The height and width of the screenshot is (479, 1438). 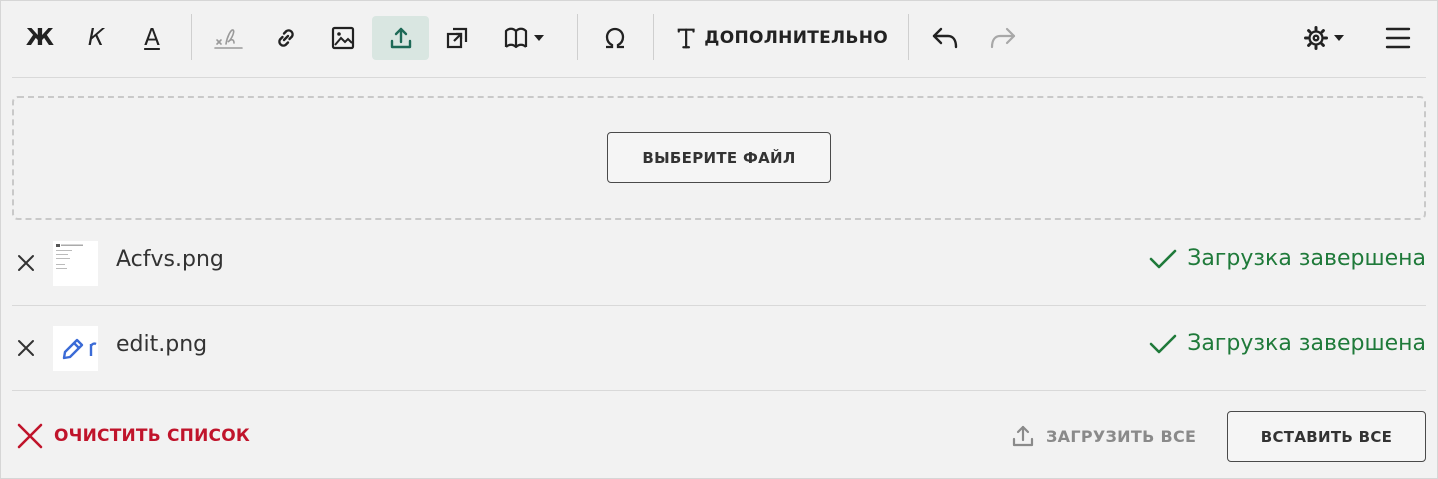 I want to click on link-button, so click(x=286, y=38).